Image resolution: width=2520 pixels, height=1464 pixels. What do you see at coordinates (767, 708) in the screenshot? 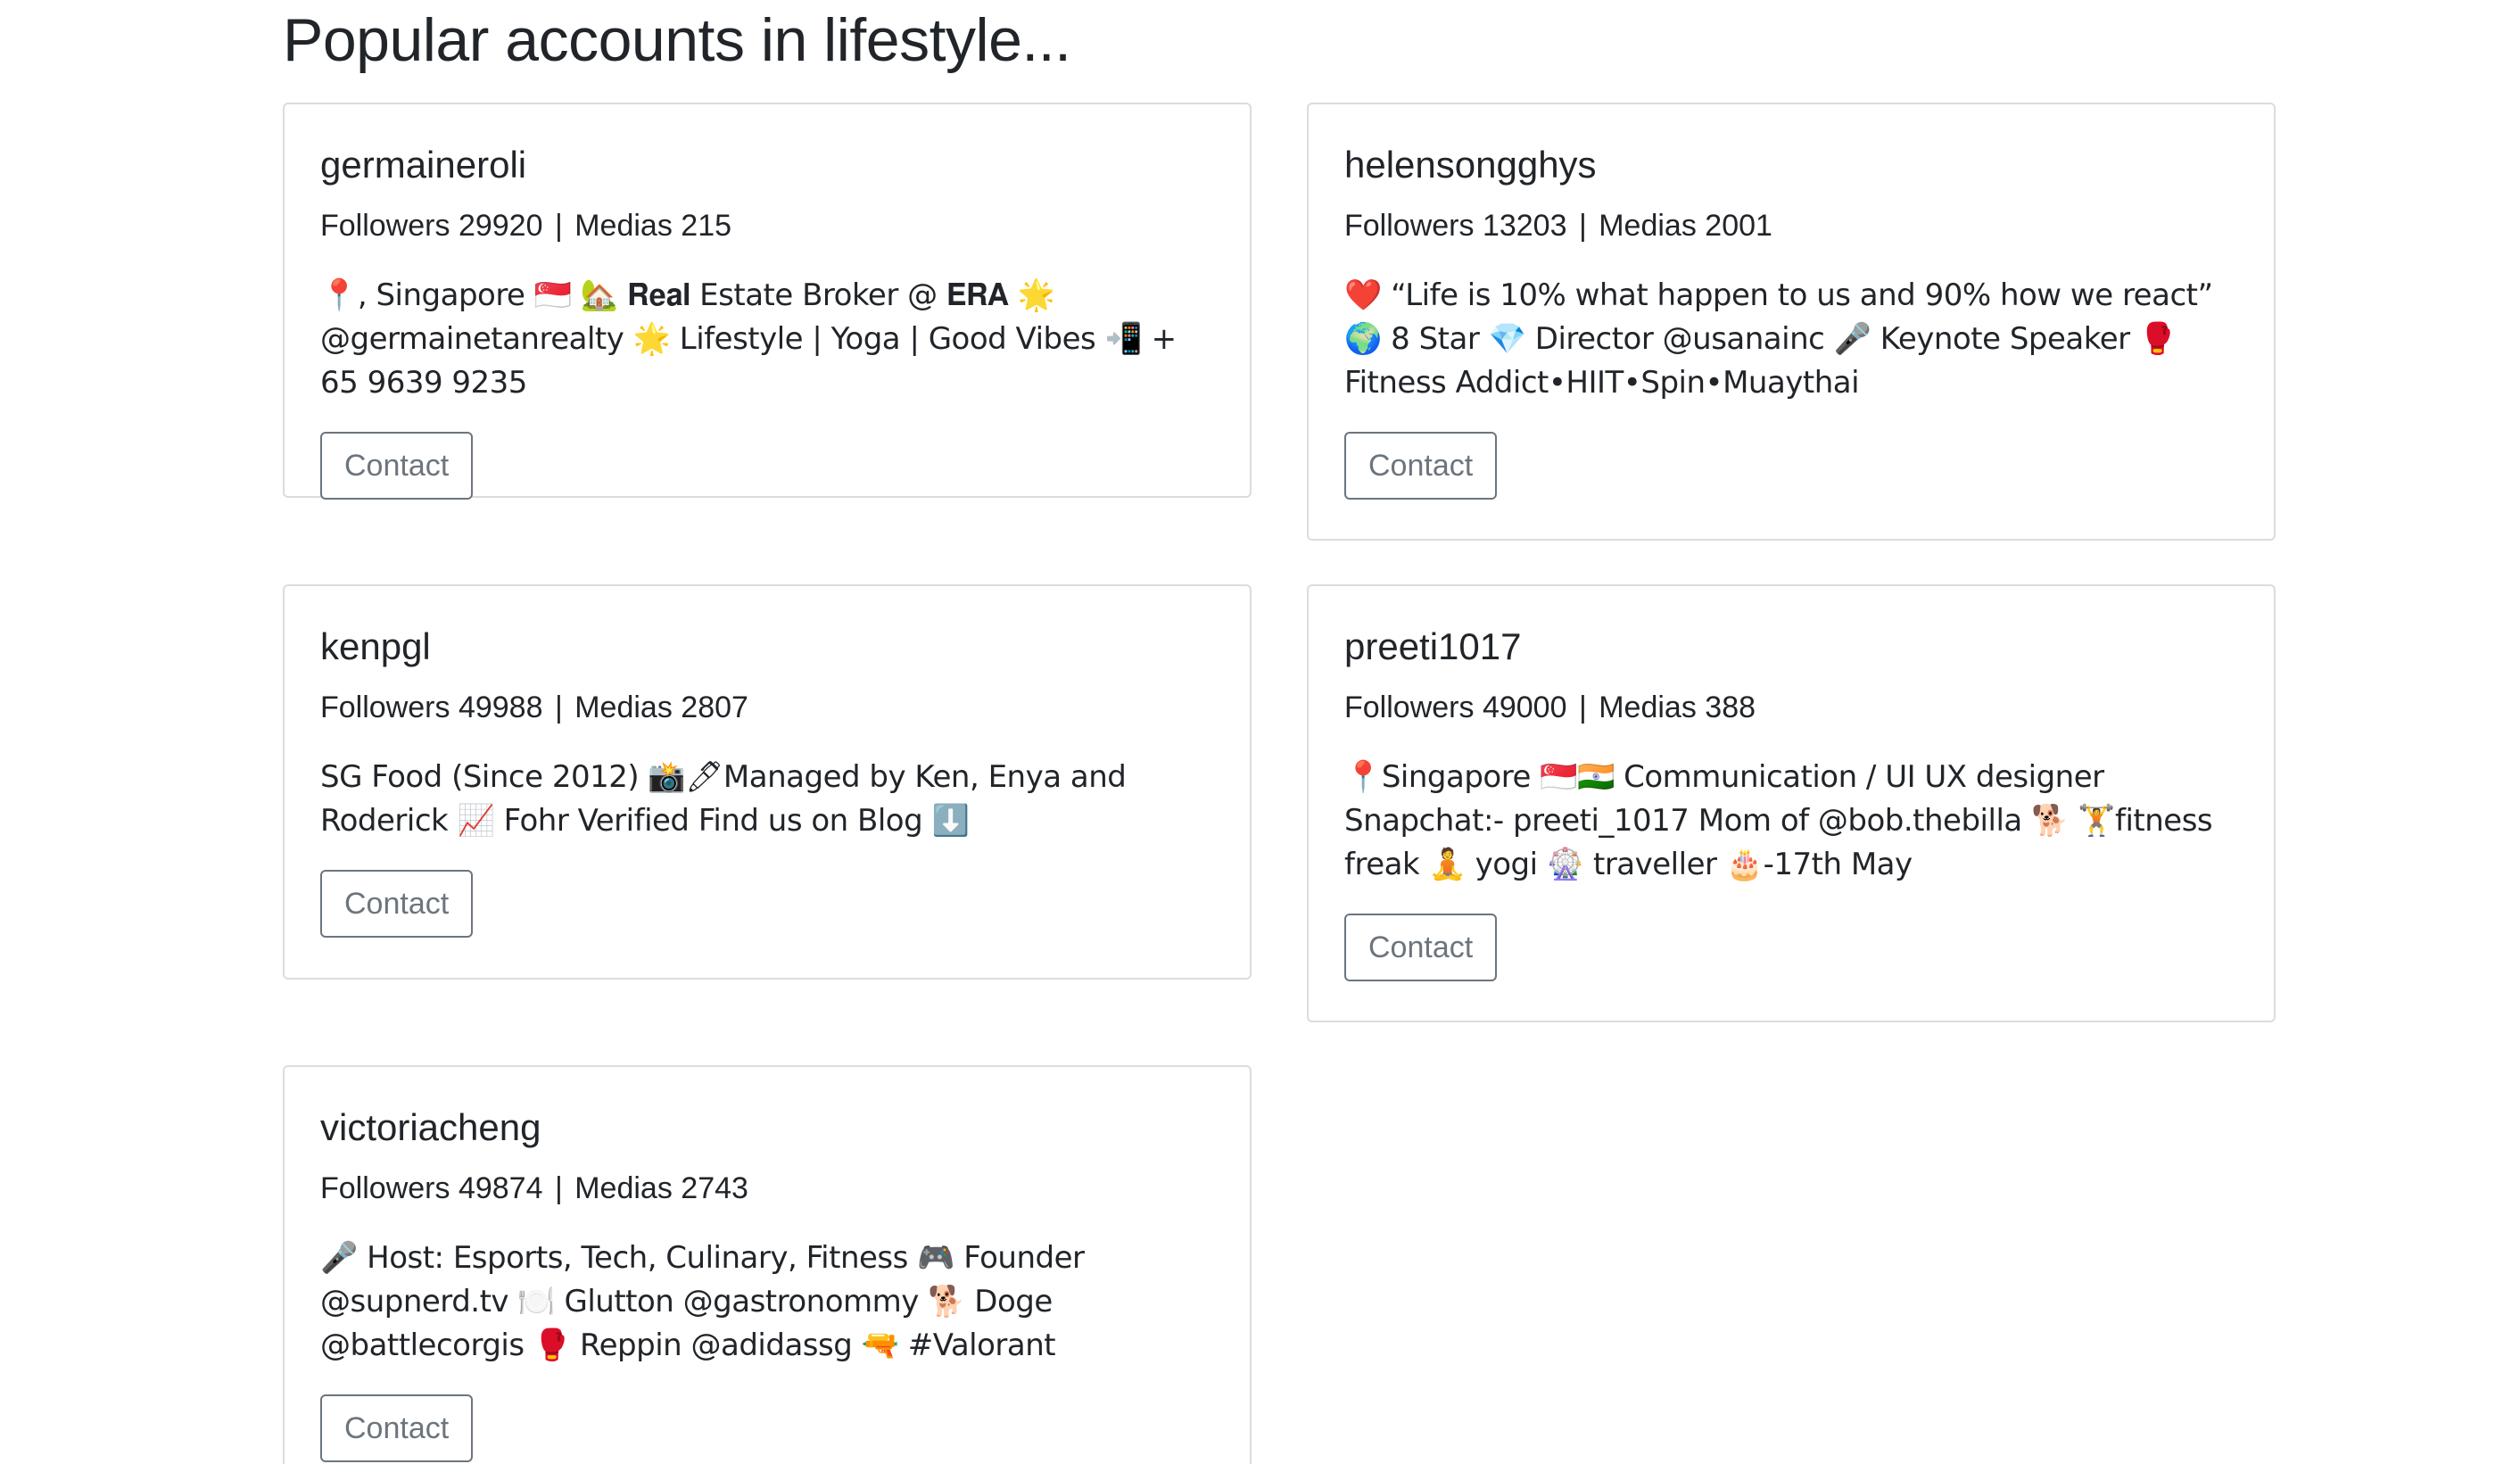
I see `account-stats: Followers 49988 | Medias 2807` at bounding box center [767, 708].